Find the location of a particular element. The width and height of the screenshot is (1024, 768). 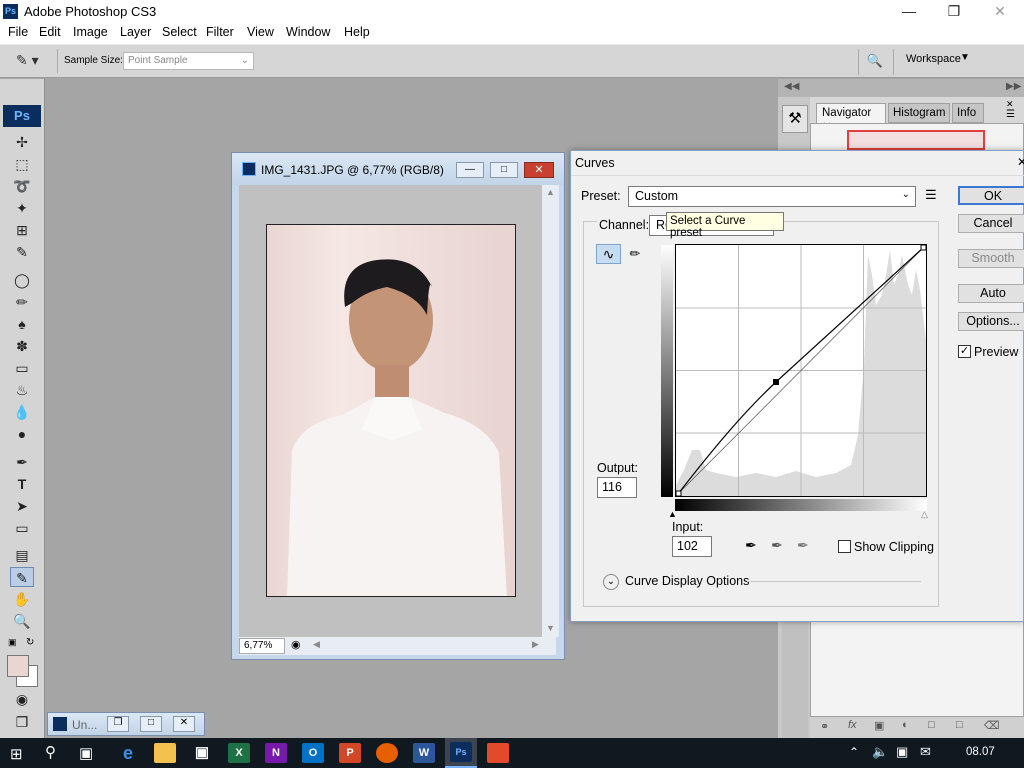

bridge-icon: 🔍 is located at coordinates (875, 61).